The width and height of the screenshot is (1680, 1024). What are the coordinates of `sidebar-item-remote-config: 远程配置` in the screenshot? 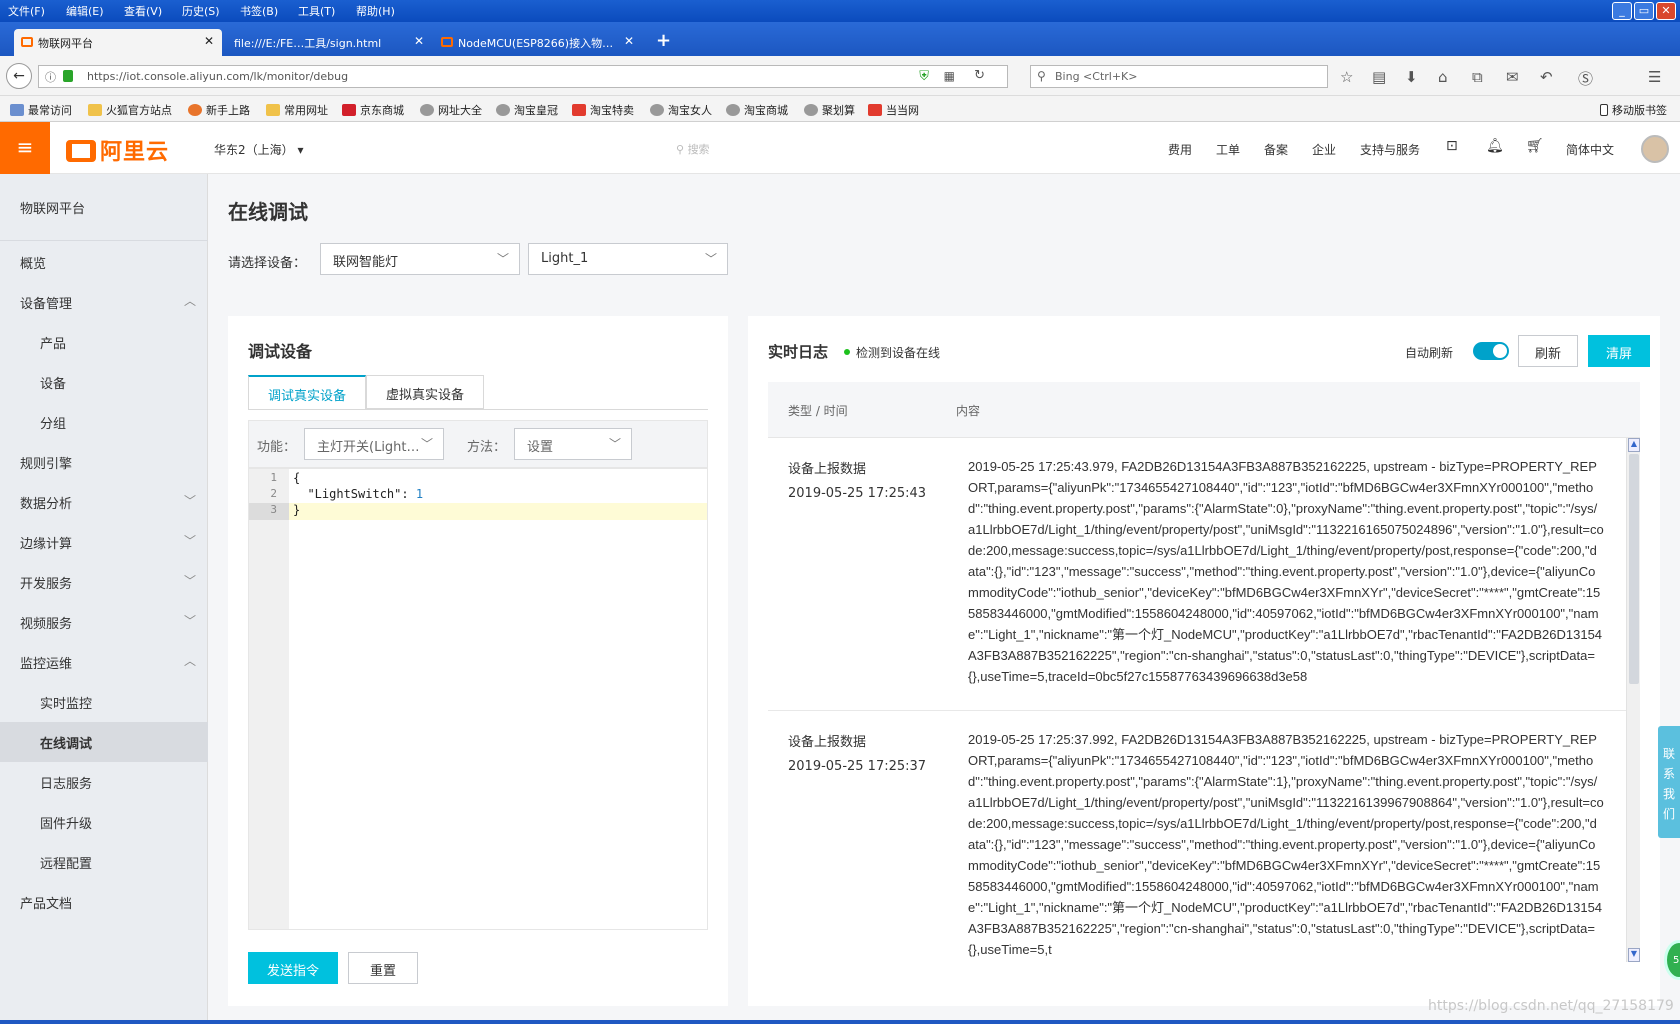 It's located at (104, 862).